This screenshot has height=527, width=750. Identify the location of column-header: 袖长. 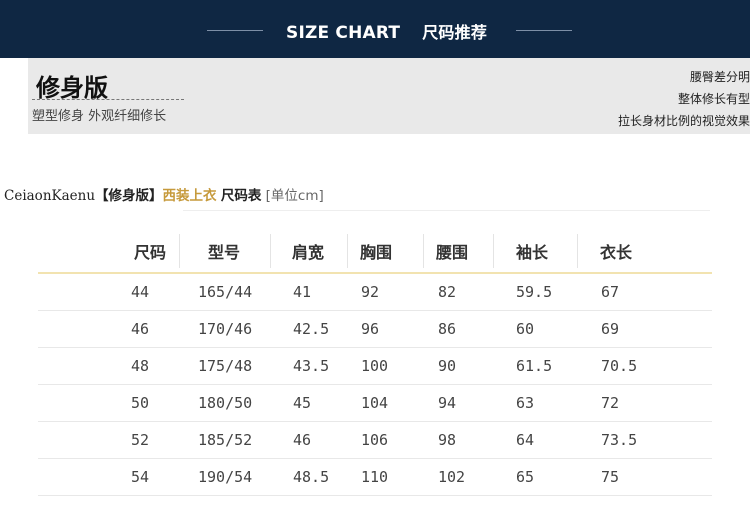
(532, 252).